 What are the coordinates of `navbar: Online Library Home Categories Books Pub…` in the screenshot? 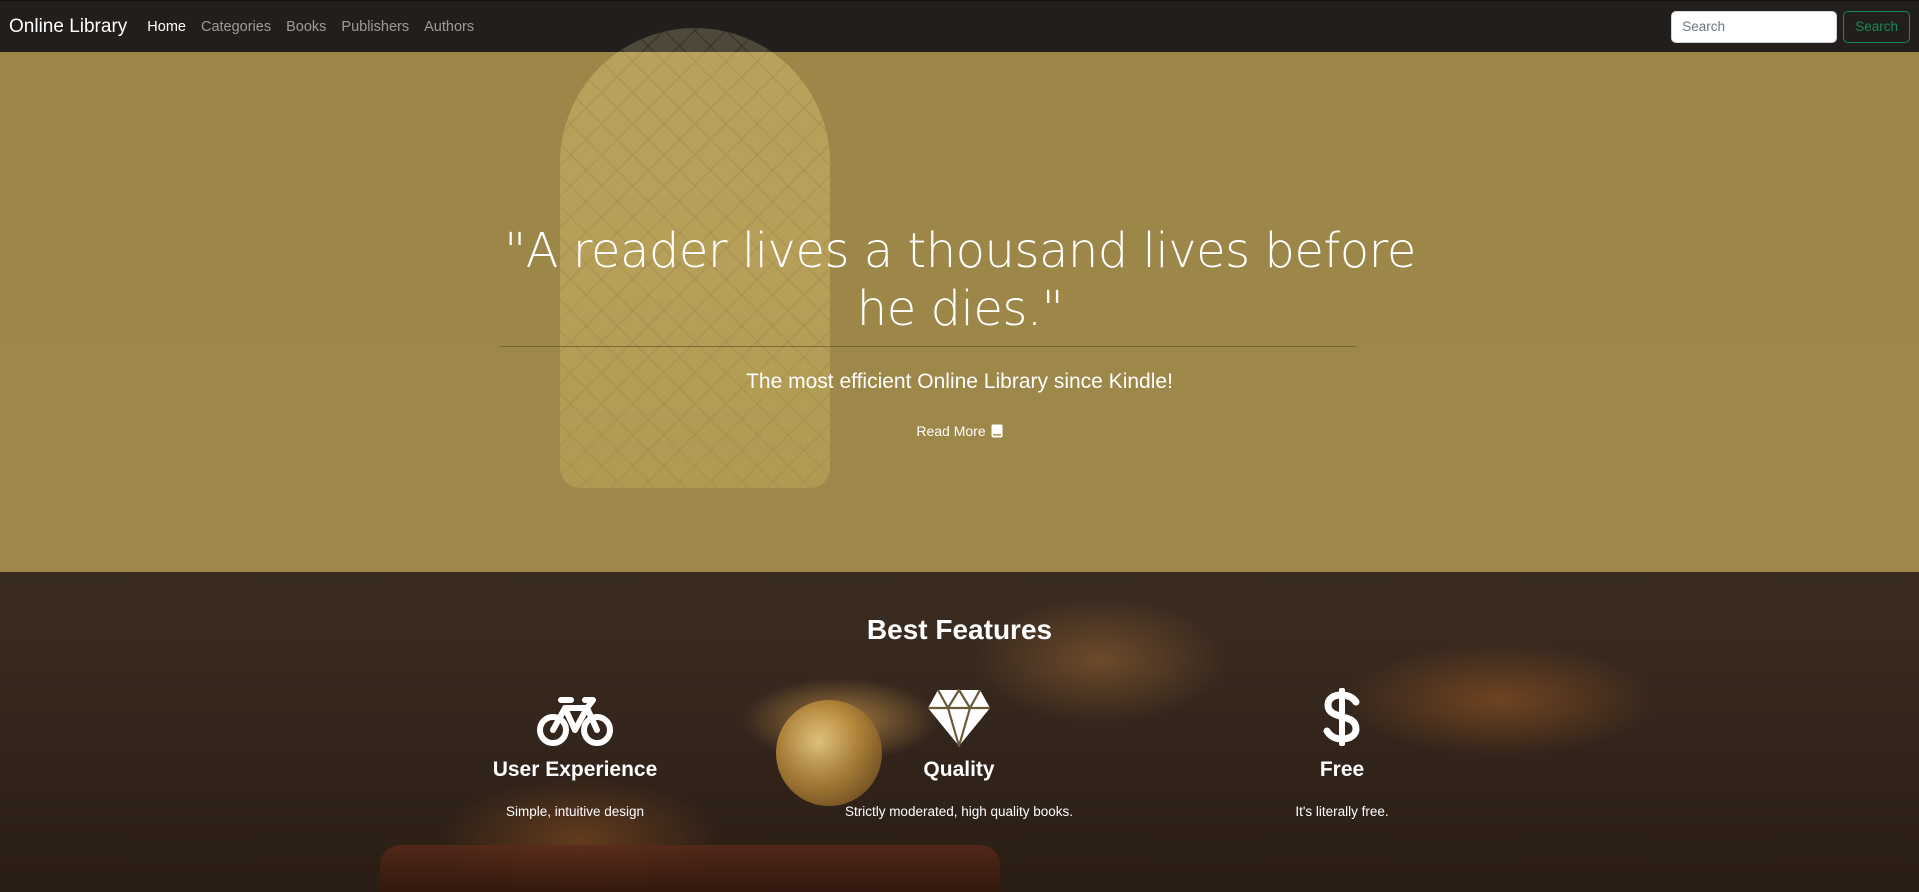 It's located at (959, 26).